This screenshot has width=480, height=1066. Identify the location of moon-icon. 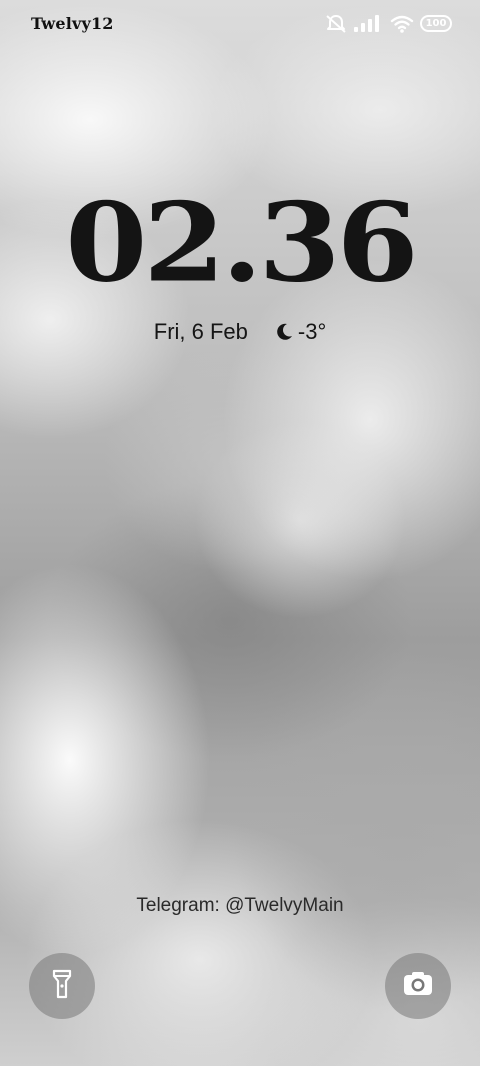
(284, 332).